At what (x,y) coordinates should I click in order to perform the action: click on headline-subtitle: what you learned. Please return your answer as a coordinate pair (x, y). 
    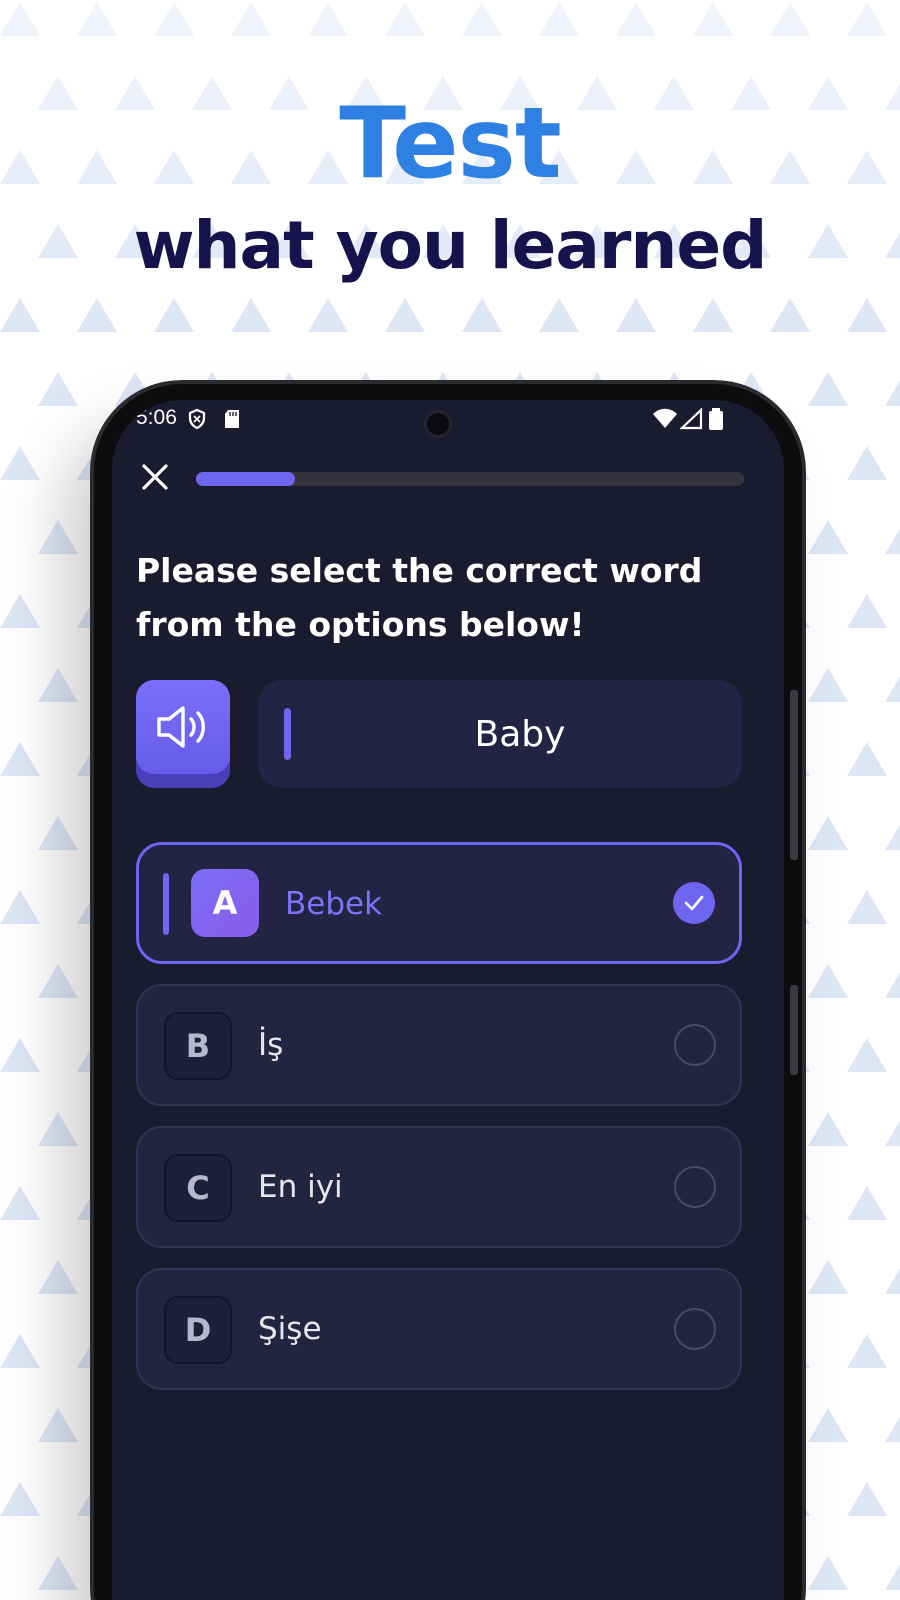
    Looking at the image, I should click on (450, 245).